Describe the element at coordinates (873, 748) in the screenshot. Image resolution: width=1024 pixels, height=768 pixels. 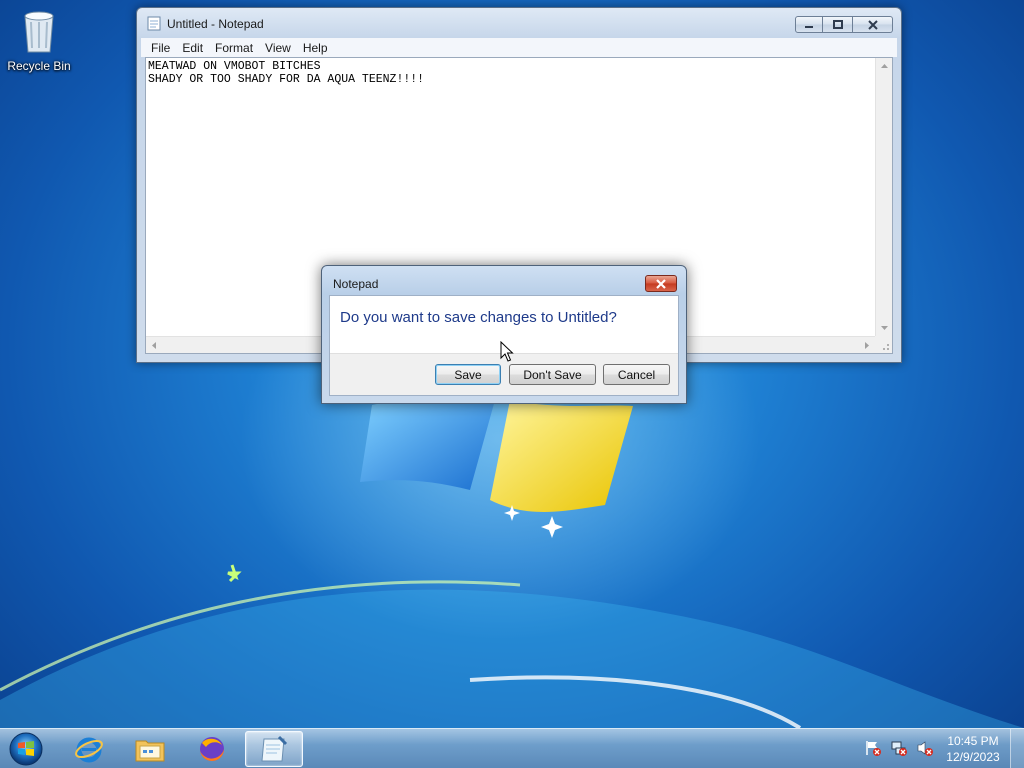
I see `action-center-flag-icon` at that location.